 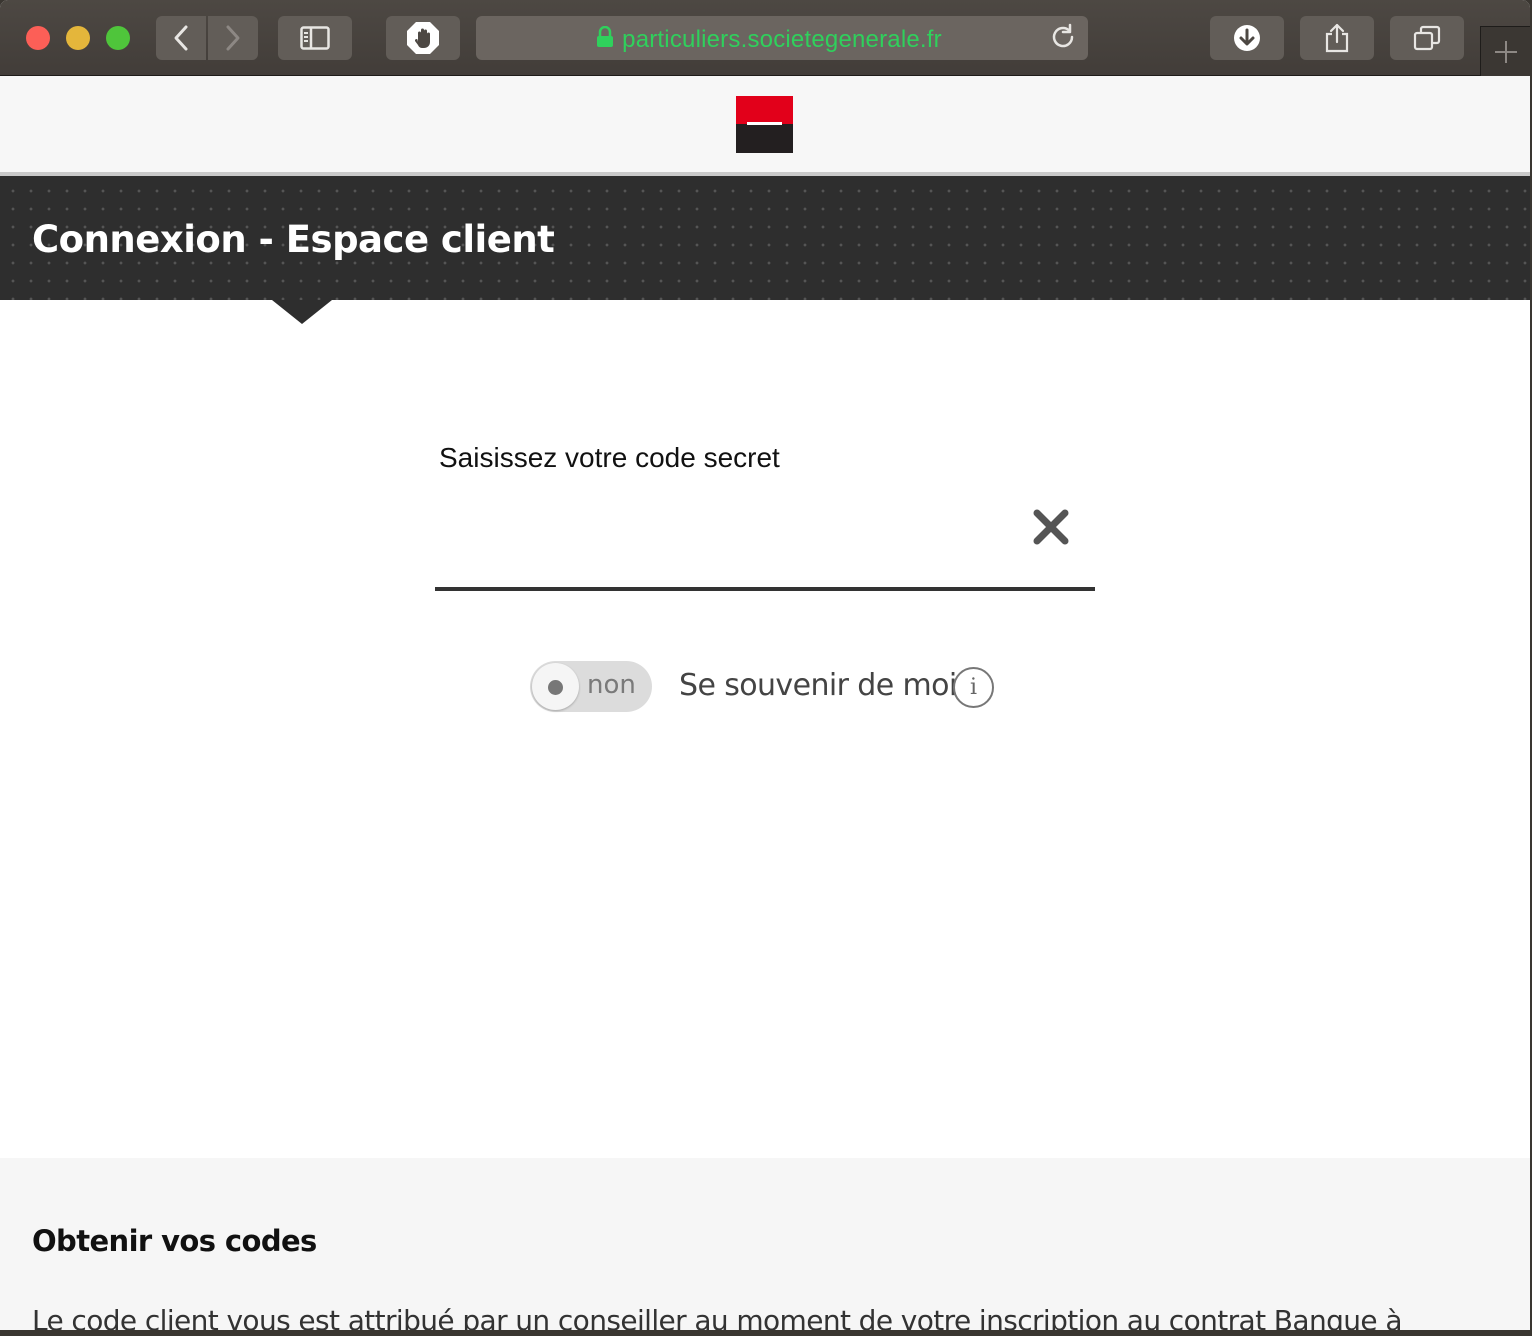 I want to click on info-glyph: i, so click(x=973, y=687).